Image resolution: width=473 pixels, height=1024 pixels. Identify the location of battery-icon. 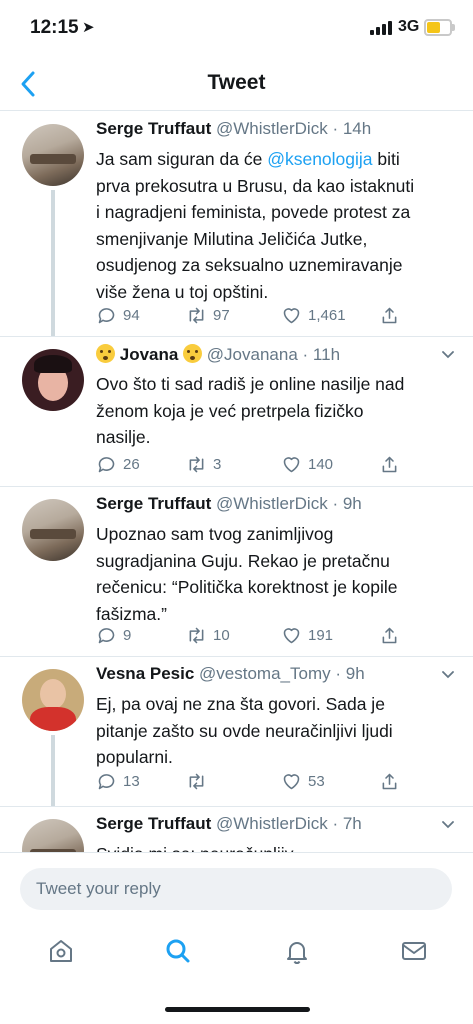
(438, 27).